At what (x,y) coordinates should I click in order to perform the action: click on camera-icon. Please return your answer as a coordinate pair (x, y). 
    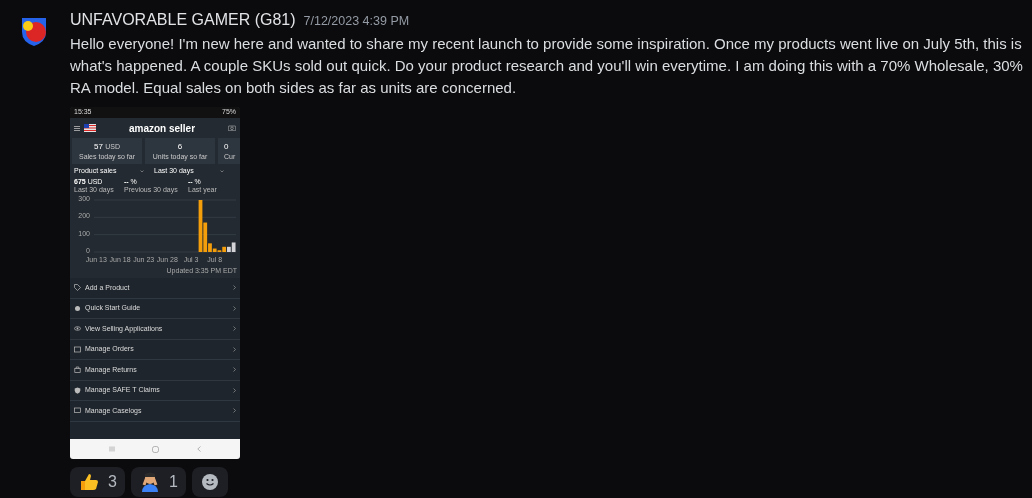
    Looking at the image, I should click on (232, 128).